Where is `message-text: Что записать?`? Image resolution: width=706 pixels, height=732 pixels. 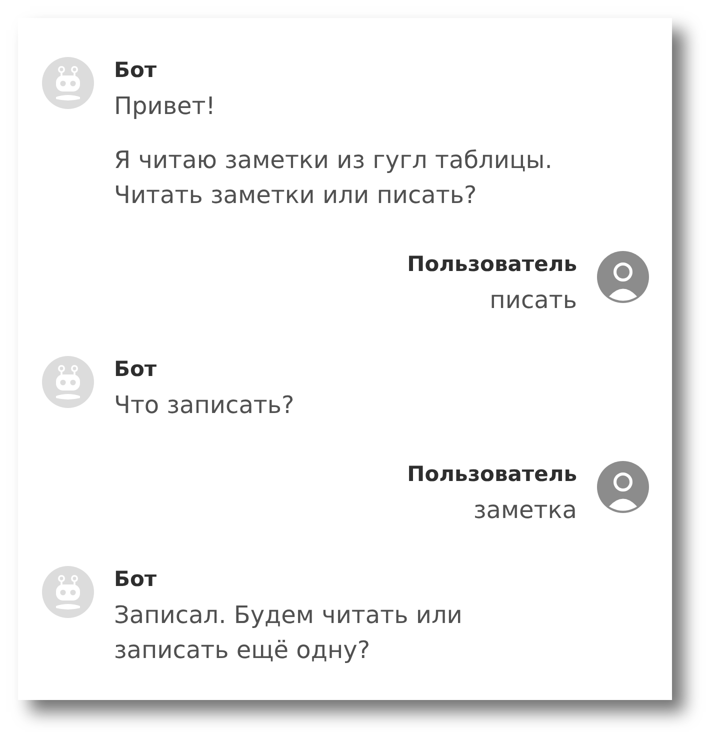 message-text: Что записать? is located at coordinates (204, 405).